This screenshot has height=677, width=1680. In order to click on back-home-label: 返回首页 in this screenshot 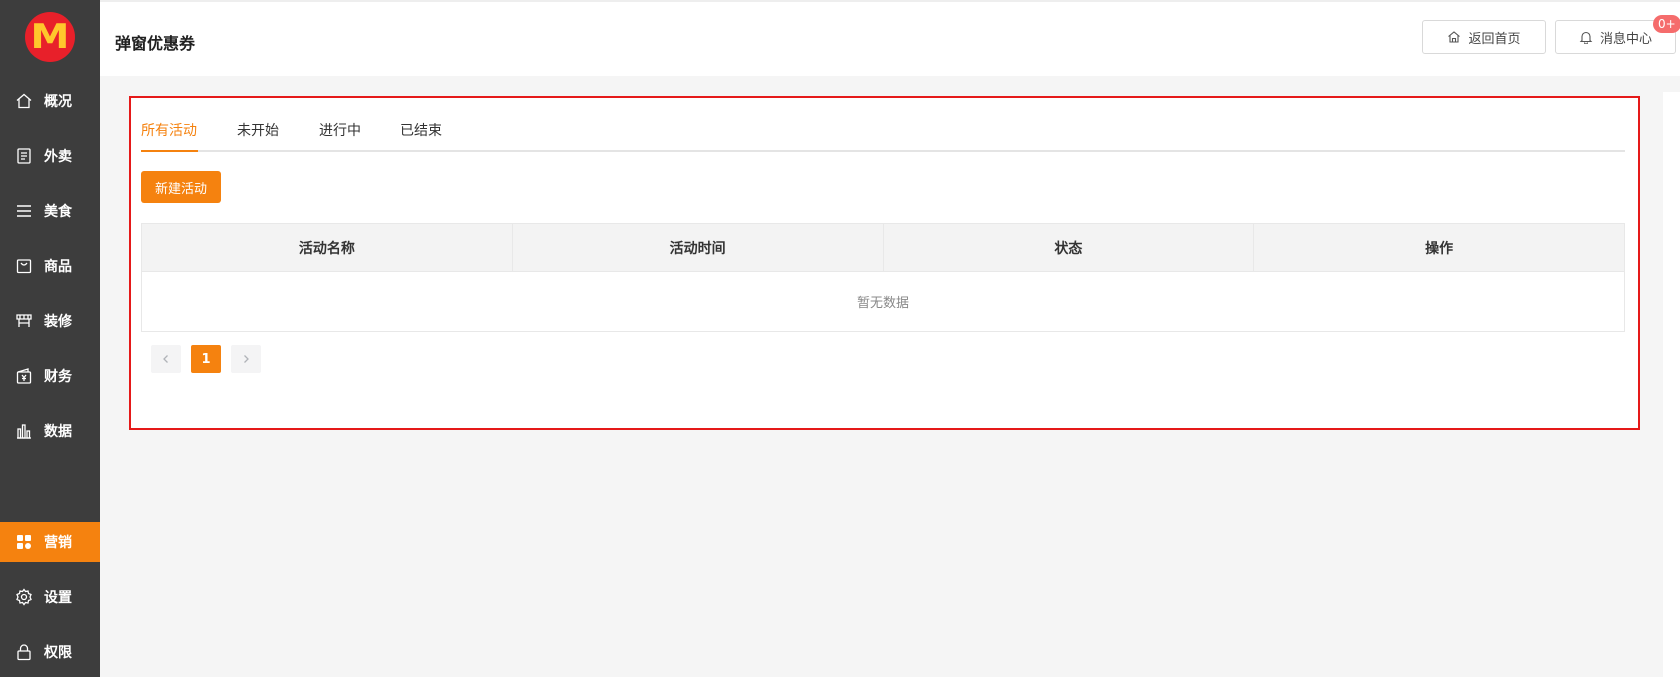, I will do `click(1494, 39)`.